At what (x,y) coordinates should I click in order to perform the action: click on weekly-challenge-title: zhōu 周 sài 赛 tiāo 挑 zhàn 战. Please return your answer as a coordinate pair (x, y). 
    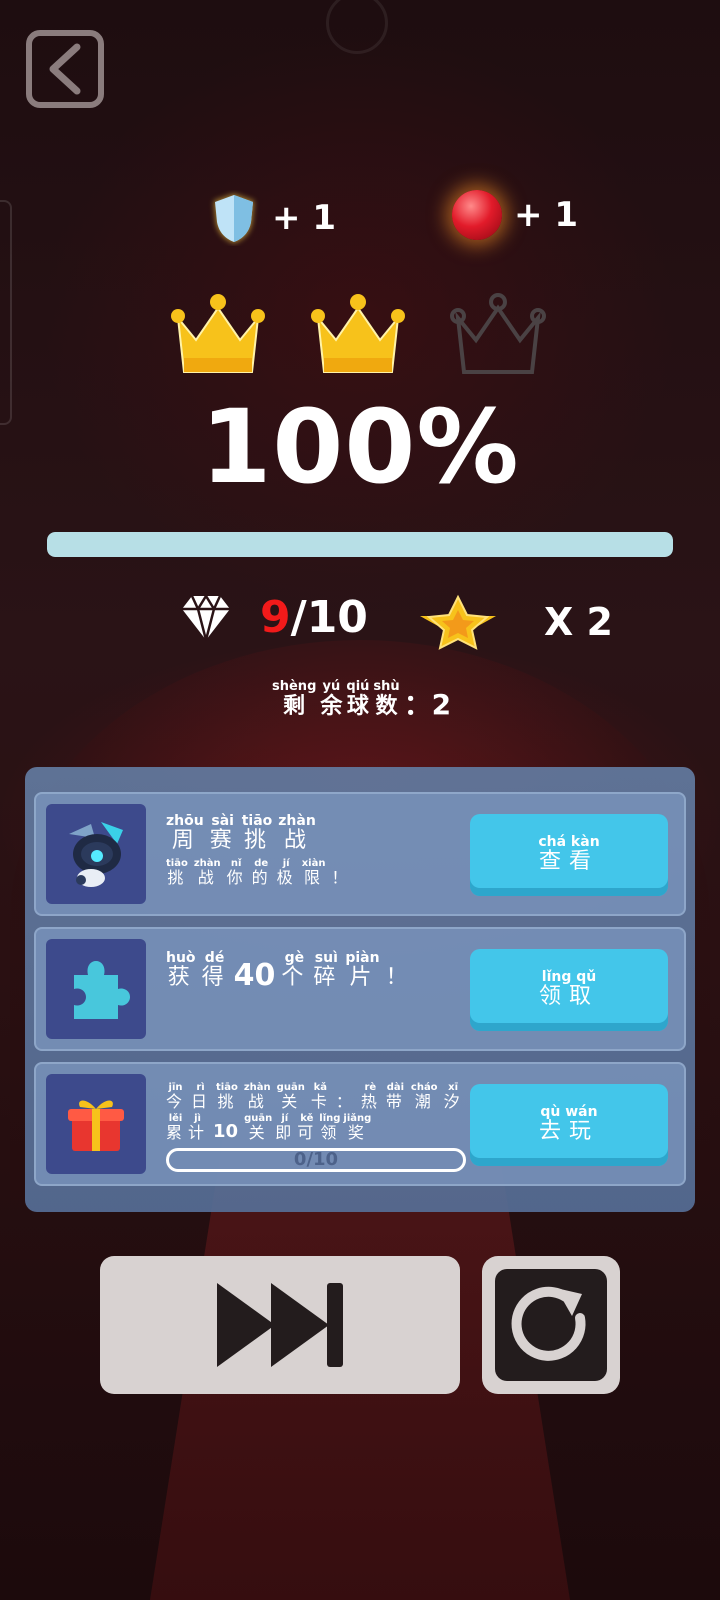
    Looking at the image, I should click on (258, 834).